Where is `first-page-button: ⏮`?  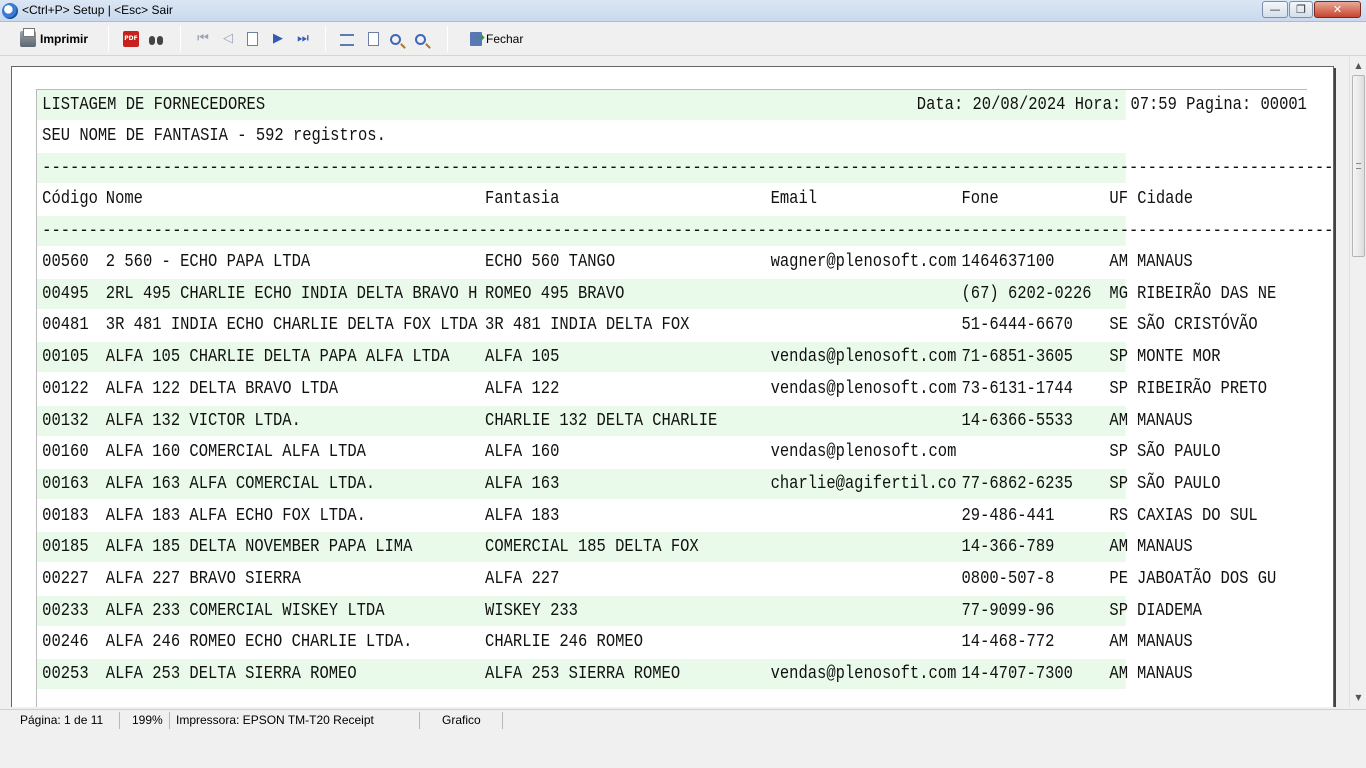 first-page-button: ⏮ is located at coordinates (203, 39).